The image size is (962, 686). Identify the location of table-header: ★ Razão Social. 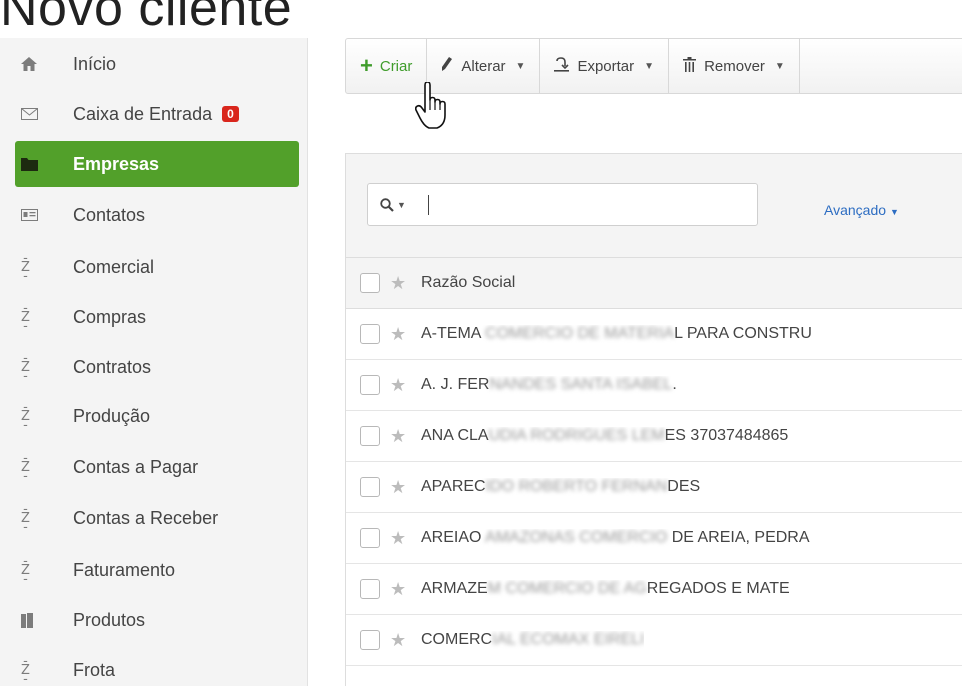
(654, 283).